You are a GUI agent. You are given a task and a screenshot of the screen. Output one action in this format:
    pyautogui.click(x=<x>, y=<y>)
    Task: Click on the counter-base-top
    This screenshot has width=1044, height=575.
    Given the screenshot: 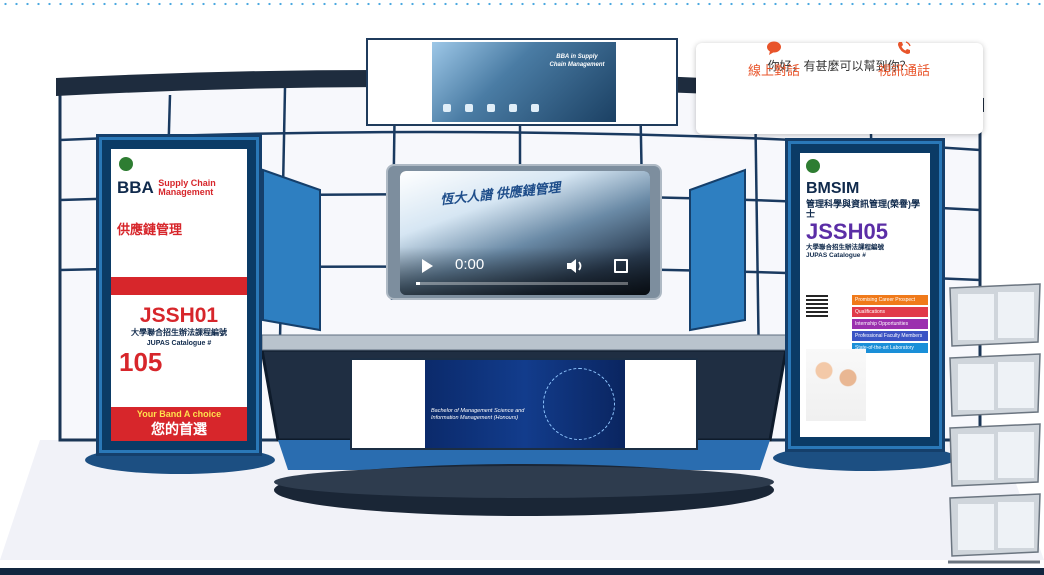 What is the action you would take?
    pyautogui.click(x=524, y=482)
    